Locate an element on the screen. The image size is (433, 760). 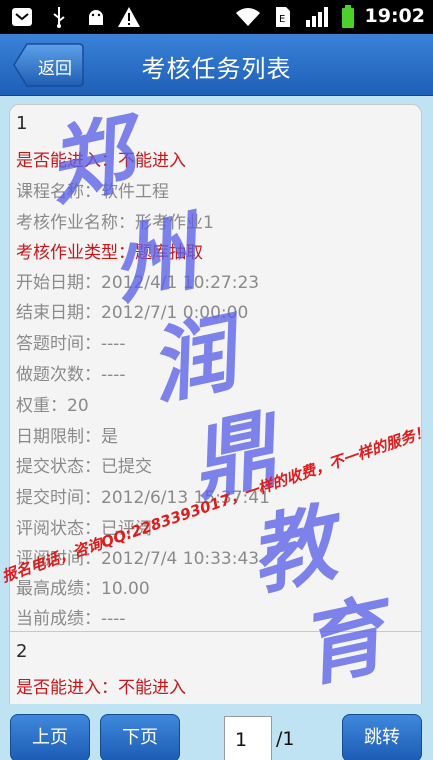
record-1-attempts: 做题次数：---- is located at coordinates (71, 375).